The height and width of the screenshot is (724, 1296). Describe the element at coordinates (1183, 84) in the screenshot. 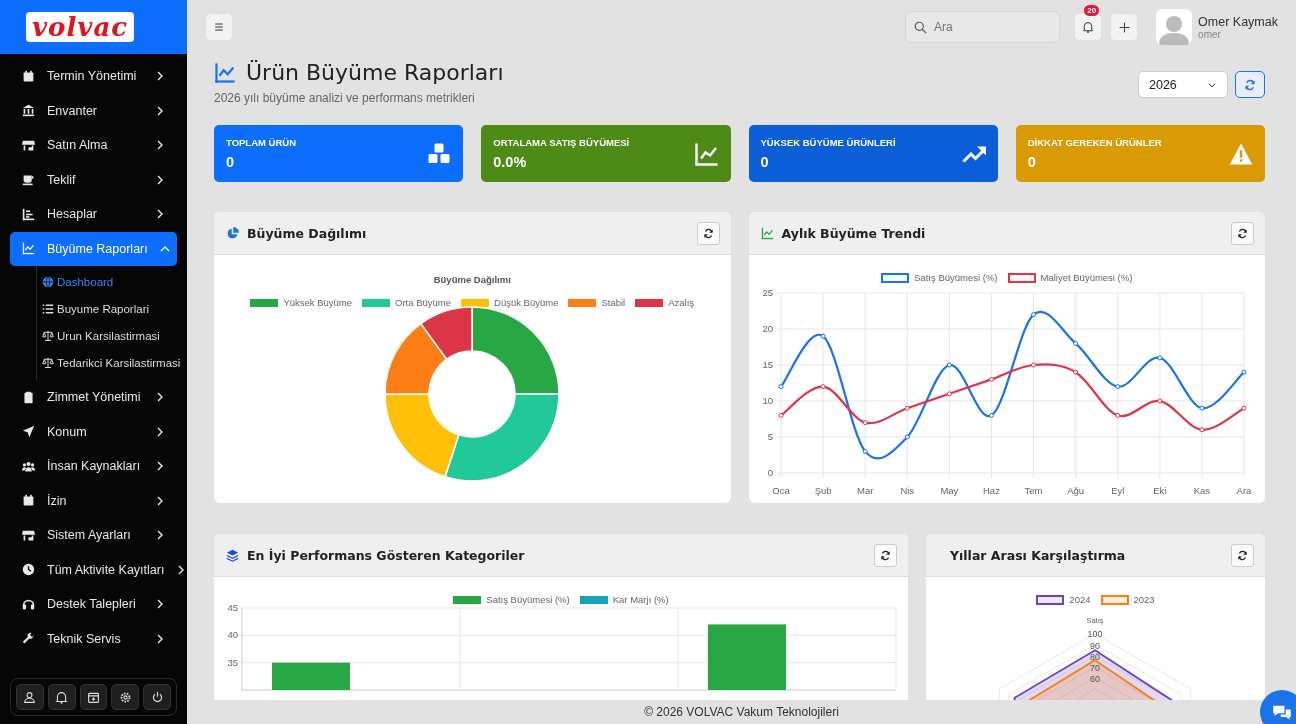

I see `year-select: 2026` at that location.